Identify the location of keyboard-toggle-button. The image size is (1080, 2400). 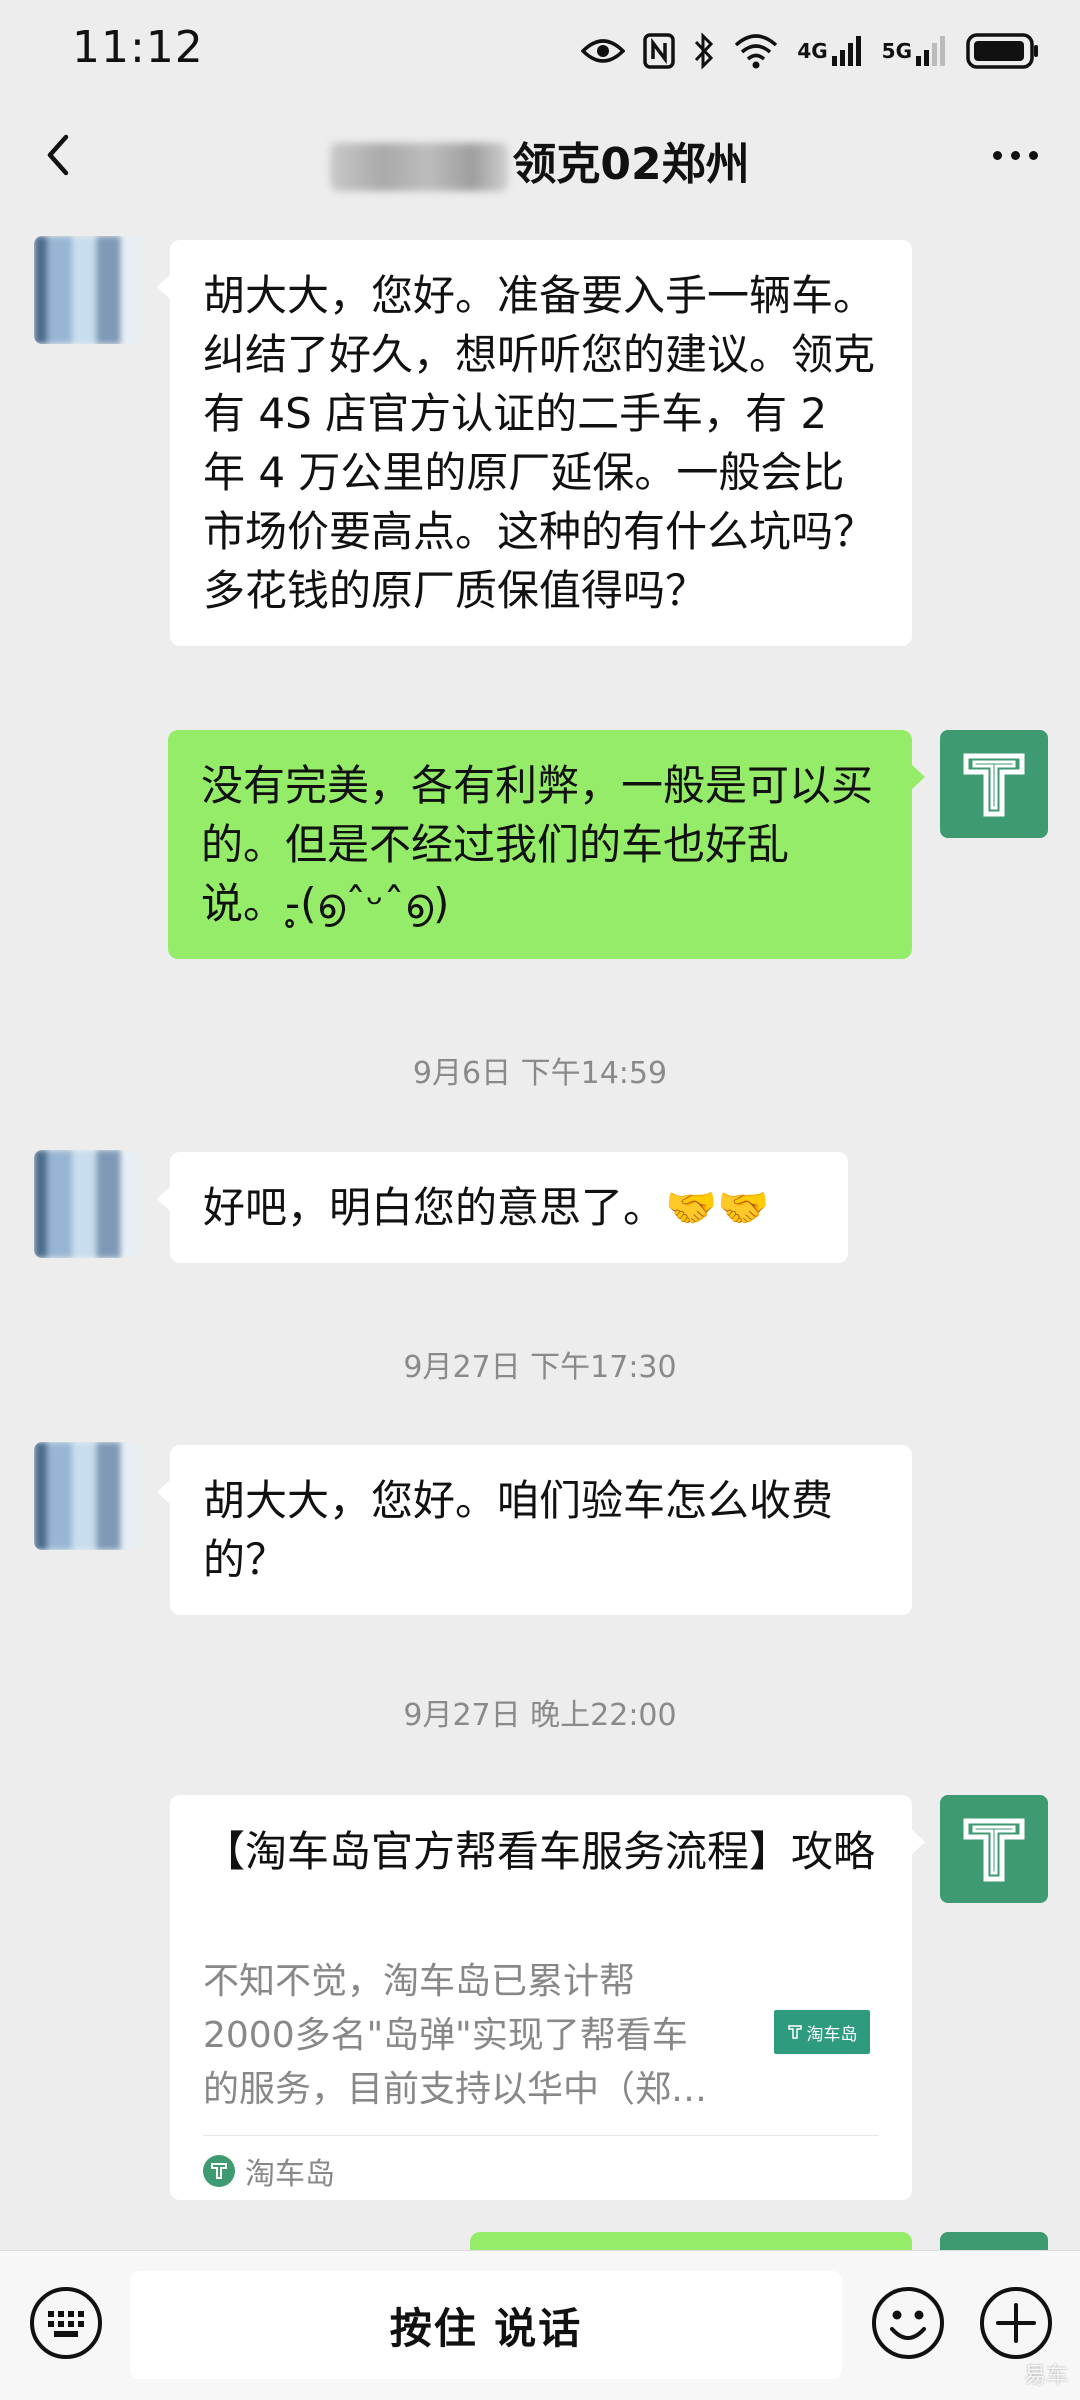
(66, 2323).